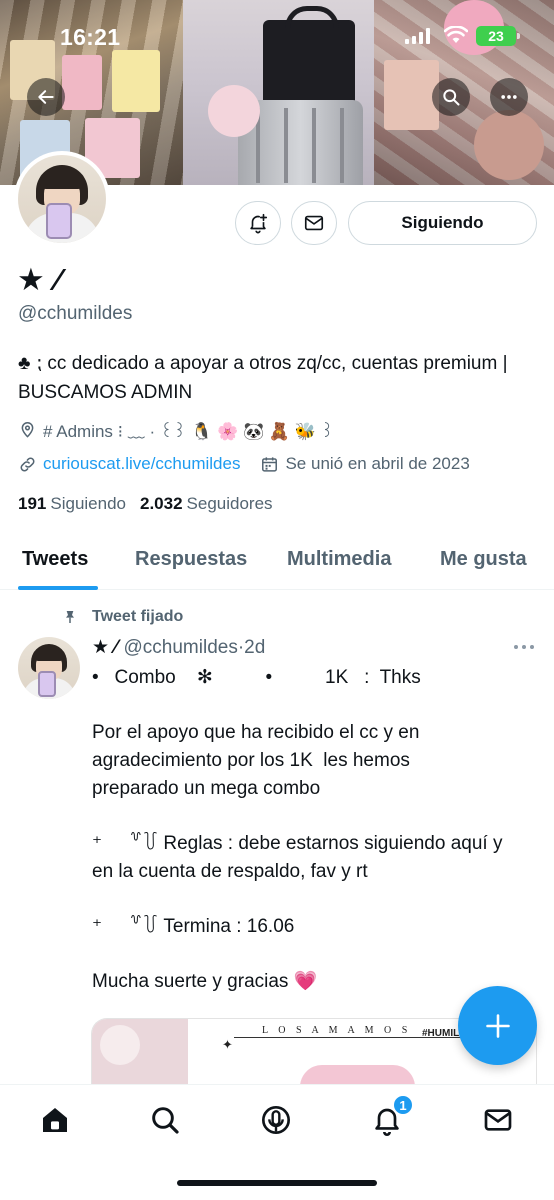  I want to click on tweet-line: Por el apoyo que ha recibido el cc y en, so click(256, 732).